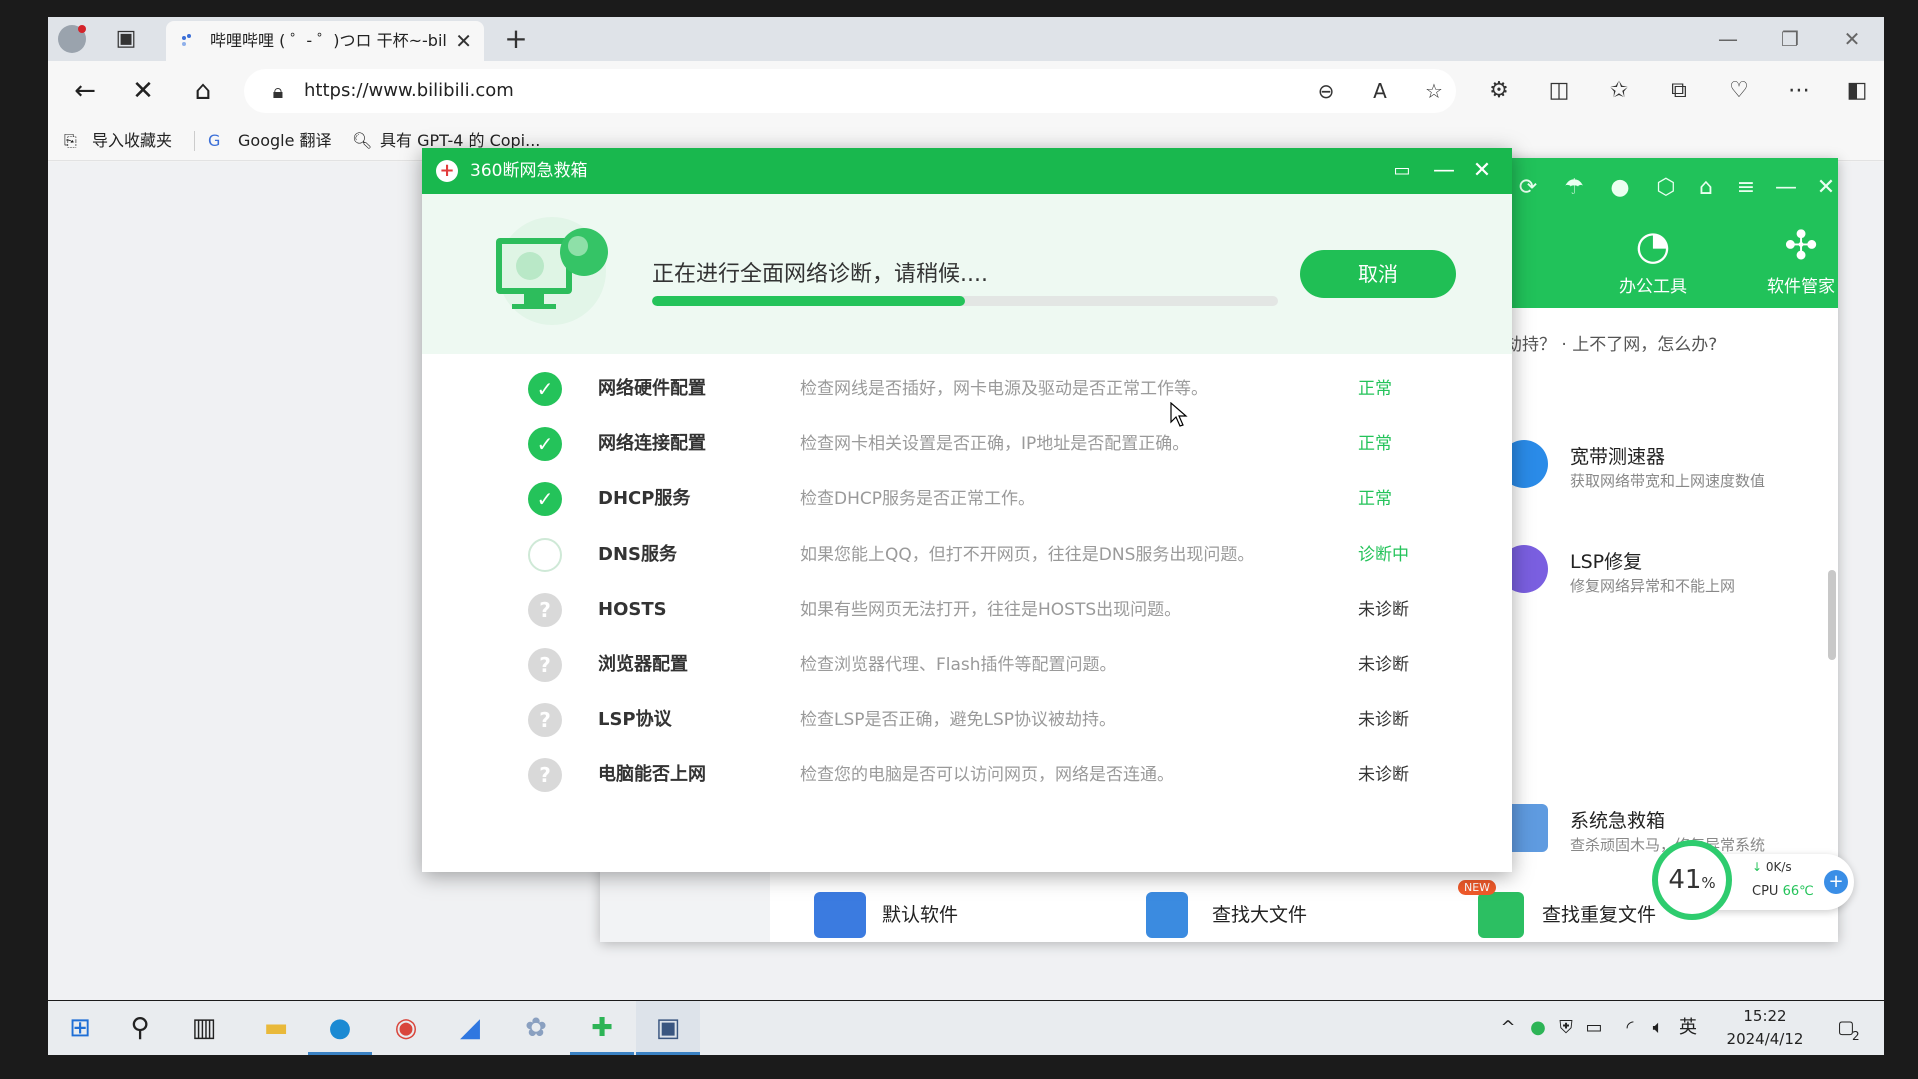 The image size is (1918, 1079). I want to click on dialog-close-icon: ✕, so click(1482, 171).